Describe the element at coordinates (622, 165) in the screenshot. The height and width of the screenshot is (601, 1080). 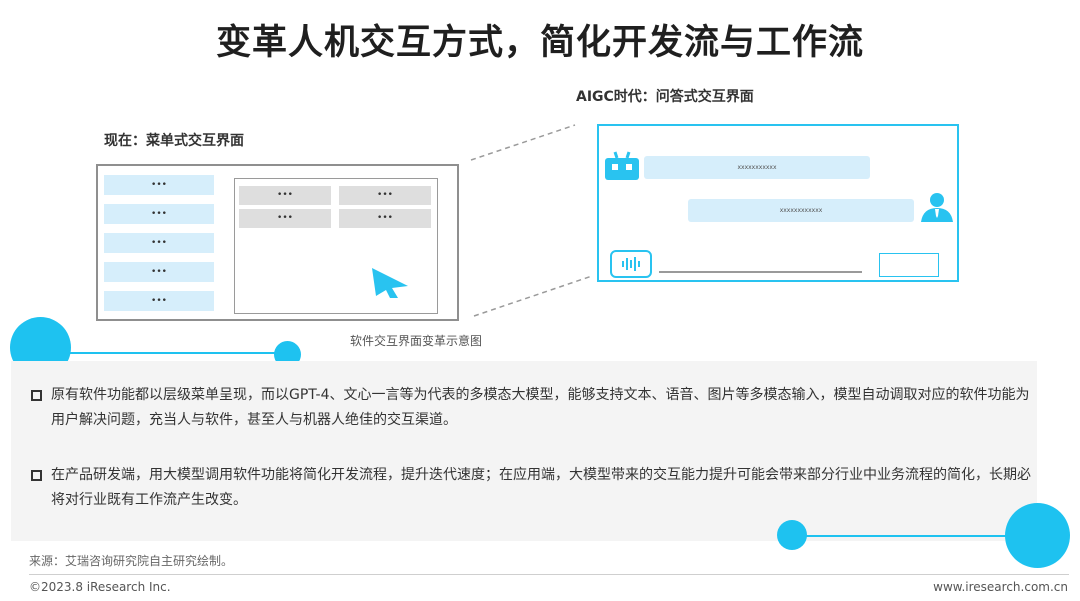
I see `robot-icon` at that location.